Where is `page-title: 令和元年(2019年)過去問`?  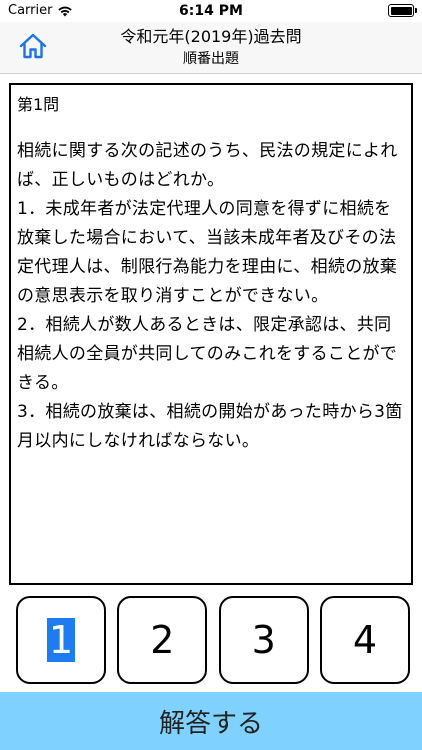
page-title: 令和元年(2019年)過去問 is located at coordinates (211, 36).